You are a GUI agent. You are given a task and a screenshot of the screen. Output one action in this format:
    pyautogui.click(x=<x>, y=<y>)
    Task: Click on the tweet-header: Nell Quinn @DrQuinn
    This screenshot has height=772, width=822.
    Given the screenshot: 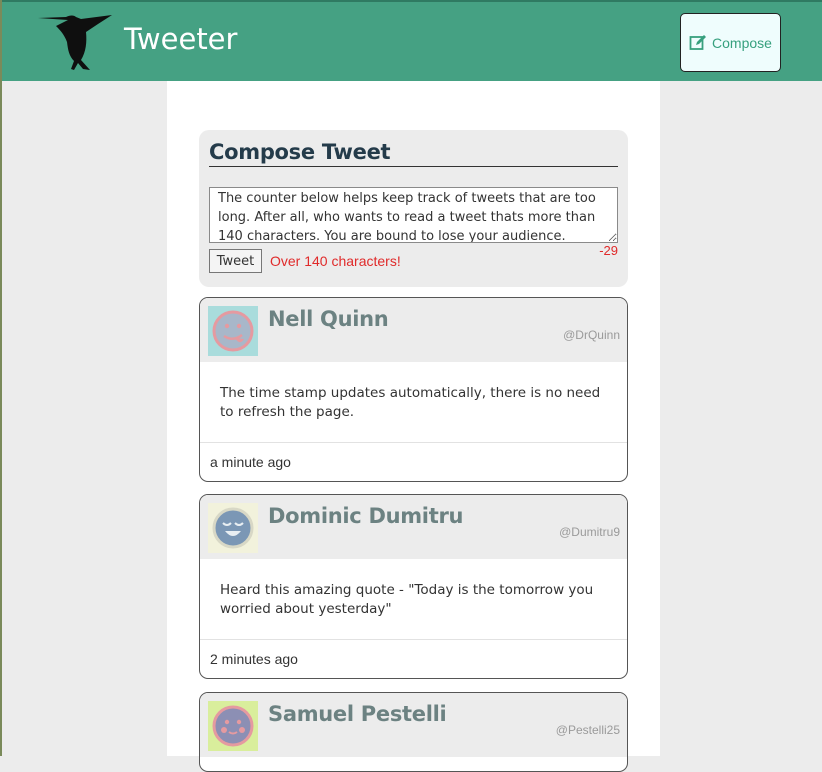 What is the action you would take?
    pyautogui.click(x=413, y=330)
    